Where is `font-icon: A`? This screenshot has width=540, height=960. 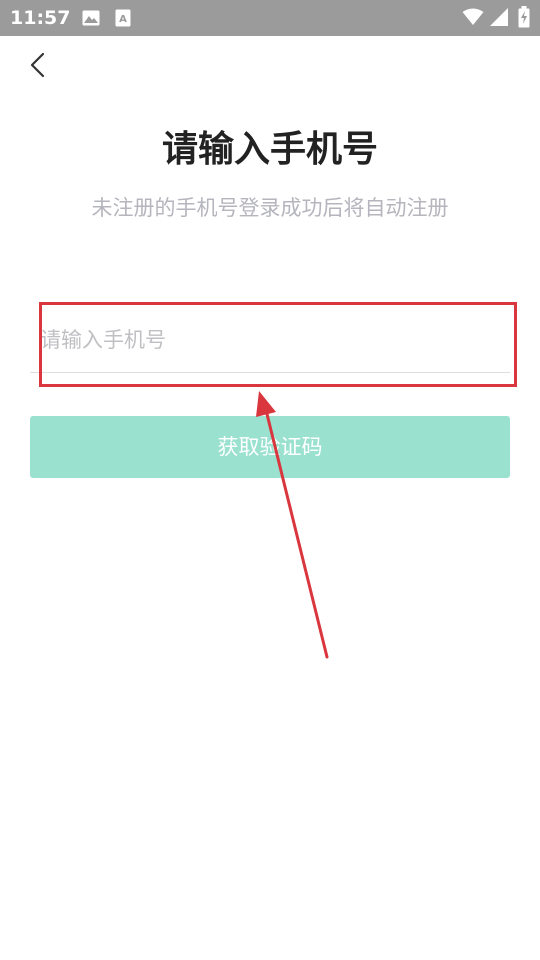
font-icon: A is located at coordinates (123, 20).